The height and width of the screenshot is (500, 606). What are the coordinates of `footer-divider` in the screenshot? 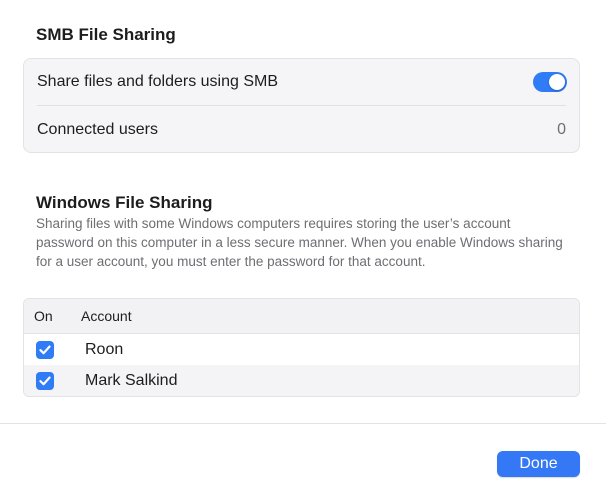 It's located at (303, 423).